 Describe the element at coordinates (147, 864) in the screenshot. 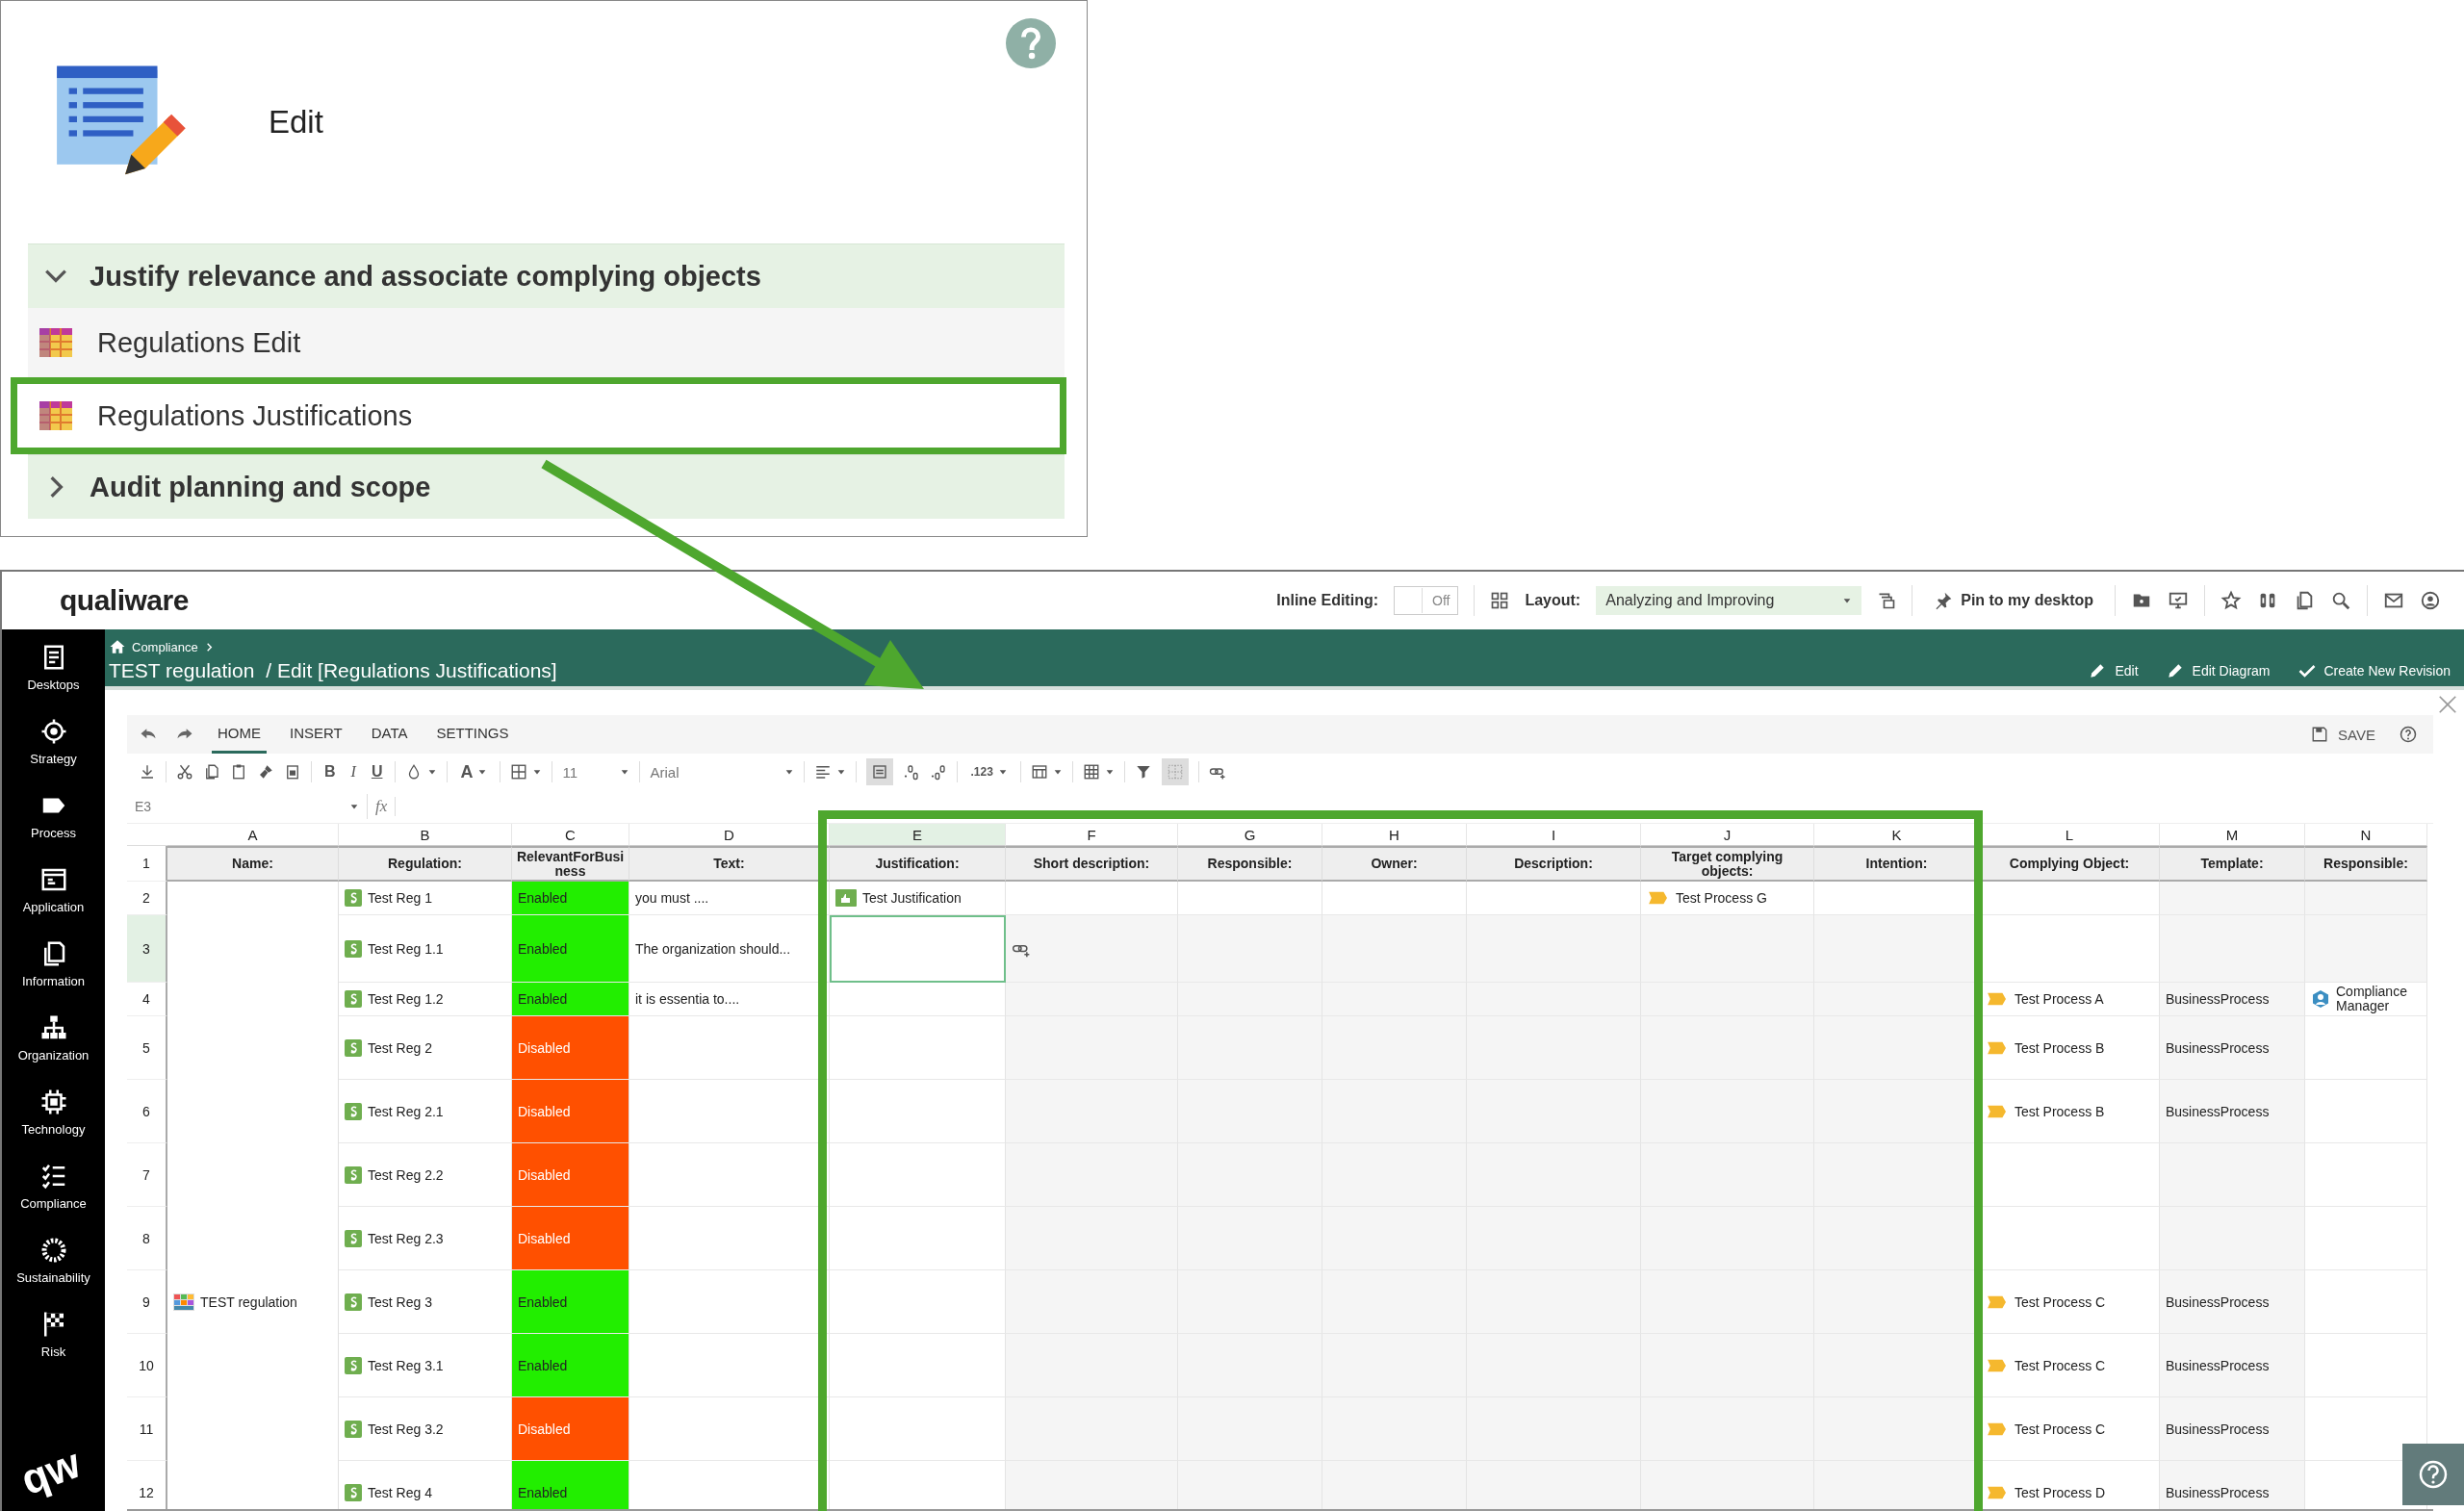

I see `row-header: 1` at that location.